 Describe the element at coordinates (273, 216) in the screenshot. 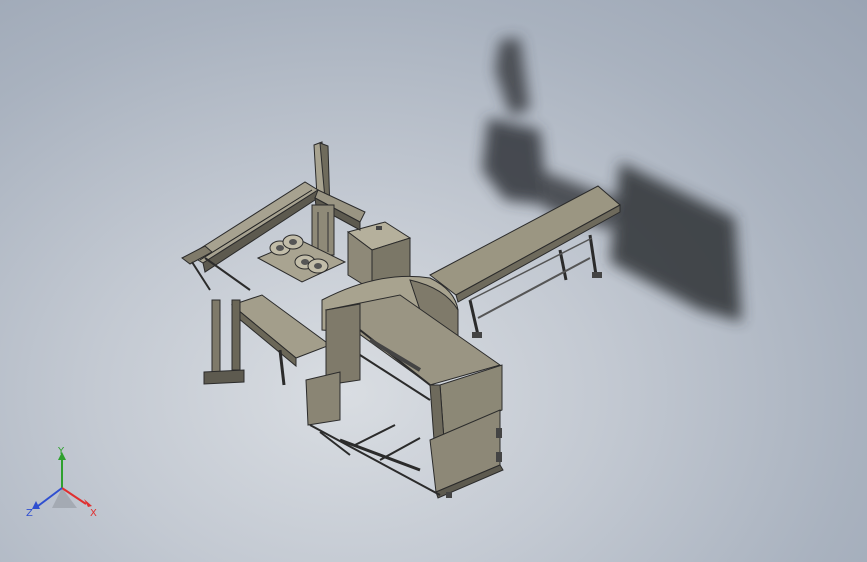

I see `gantry-robot` at that location.